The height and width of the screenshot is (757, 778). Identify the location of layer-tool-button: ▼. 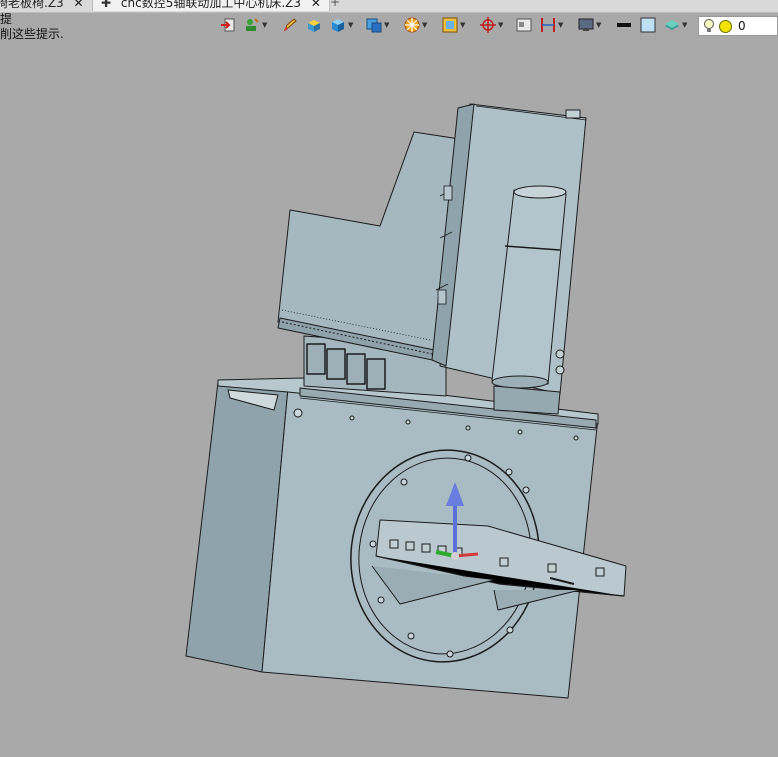
(255, 25).